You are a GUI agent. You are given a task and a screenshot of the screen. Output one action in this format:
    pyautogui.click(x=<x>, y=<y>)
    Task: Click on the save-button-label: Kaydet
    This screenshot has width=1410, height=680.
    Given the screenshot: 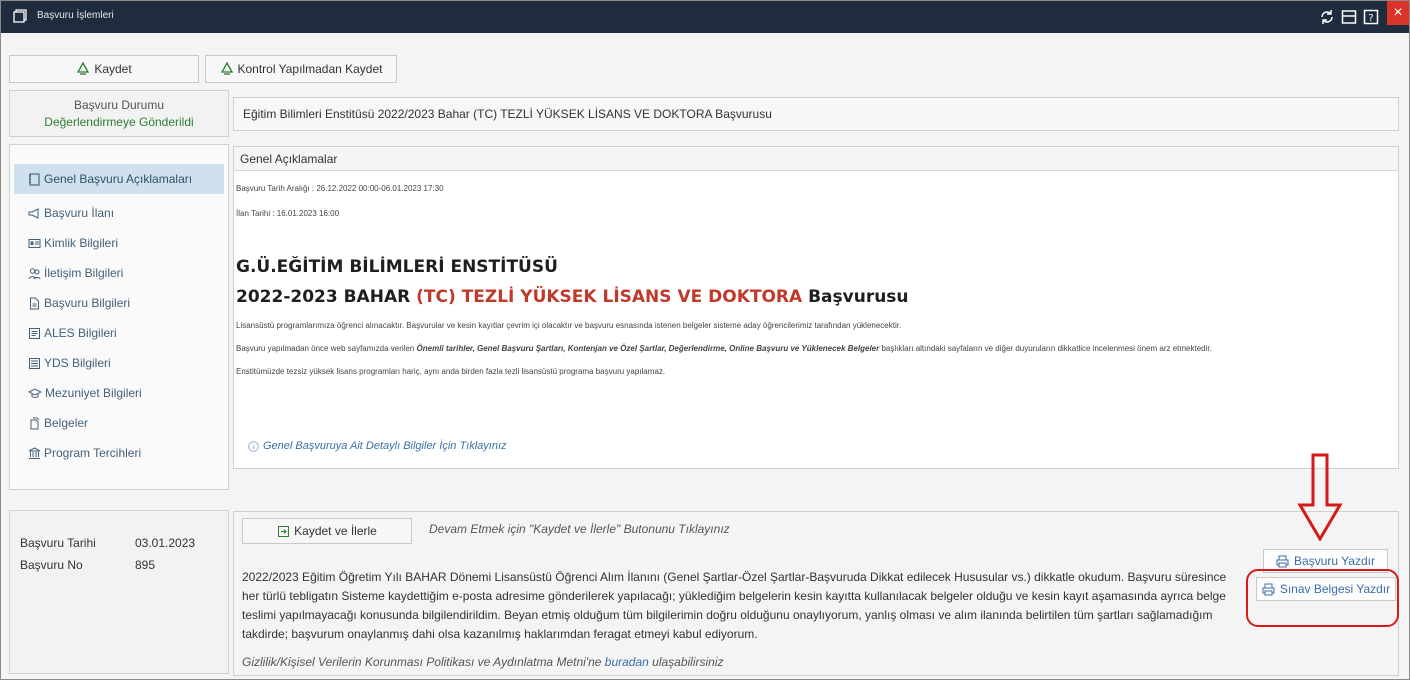 What is the action you would take?
    pyautogui.click(x=113, y=69)
    